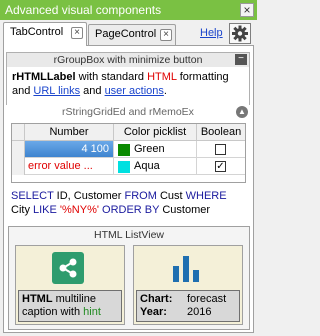 This screenshot has height=336, width=320. What do you see at coordinates (242, 112) in the screenshot?
I see `collapse-up-icon: ▲` at bounding box center [242, 112].